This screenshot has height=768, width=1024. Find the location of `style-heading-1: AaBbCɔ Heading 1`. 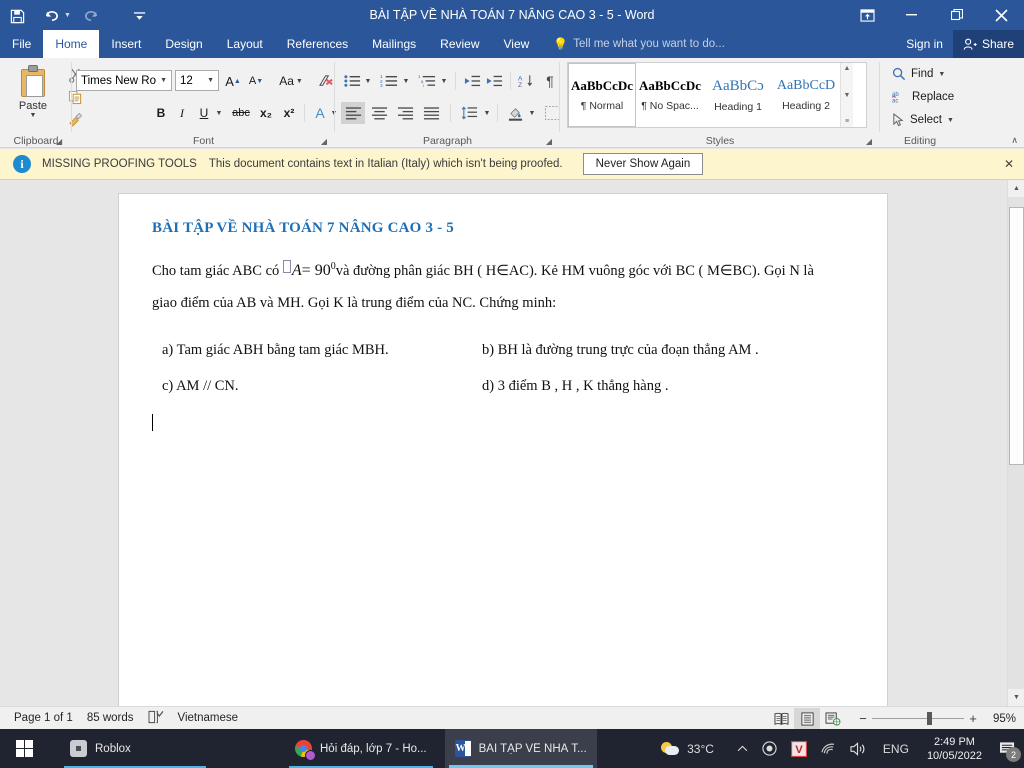

style-heading-1: AaBbCɔ Heading 1 is located at coordinates (738, 95).